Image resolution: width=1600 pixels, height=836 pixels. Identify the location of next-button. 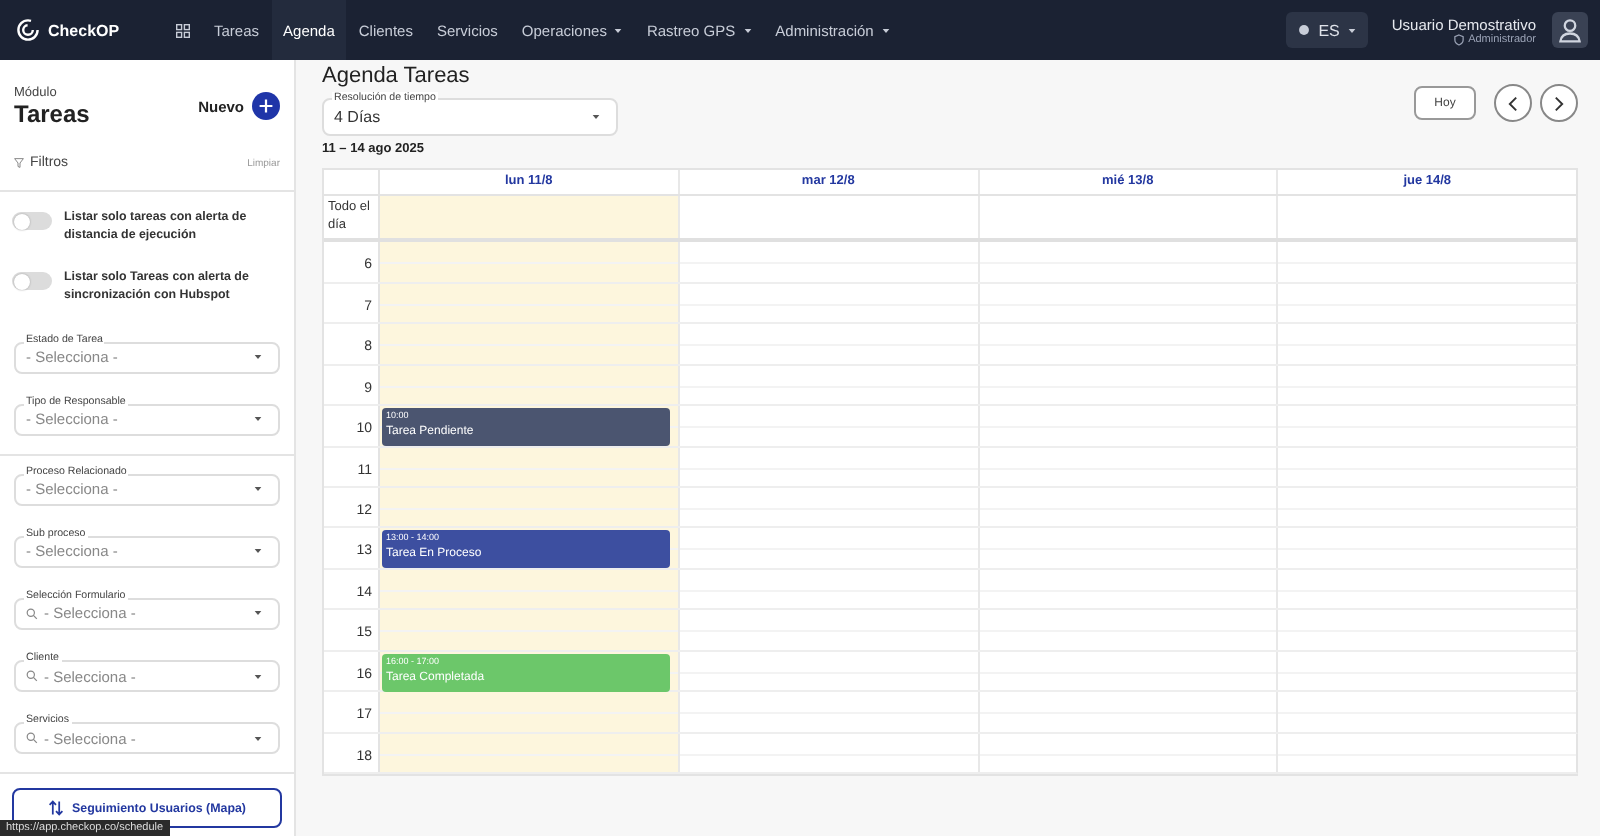
(1559, 103).